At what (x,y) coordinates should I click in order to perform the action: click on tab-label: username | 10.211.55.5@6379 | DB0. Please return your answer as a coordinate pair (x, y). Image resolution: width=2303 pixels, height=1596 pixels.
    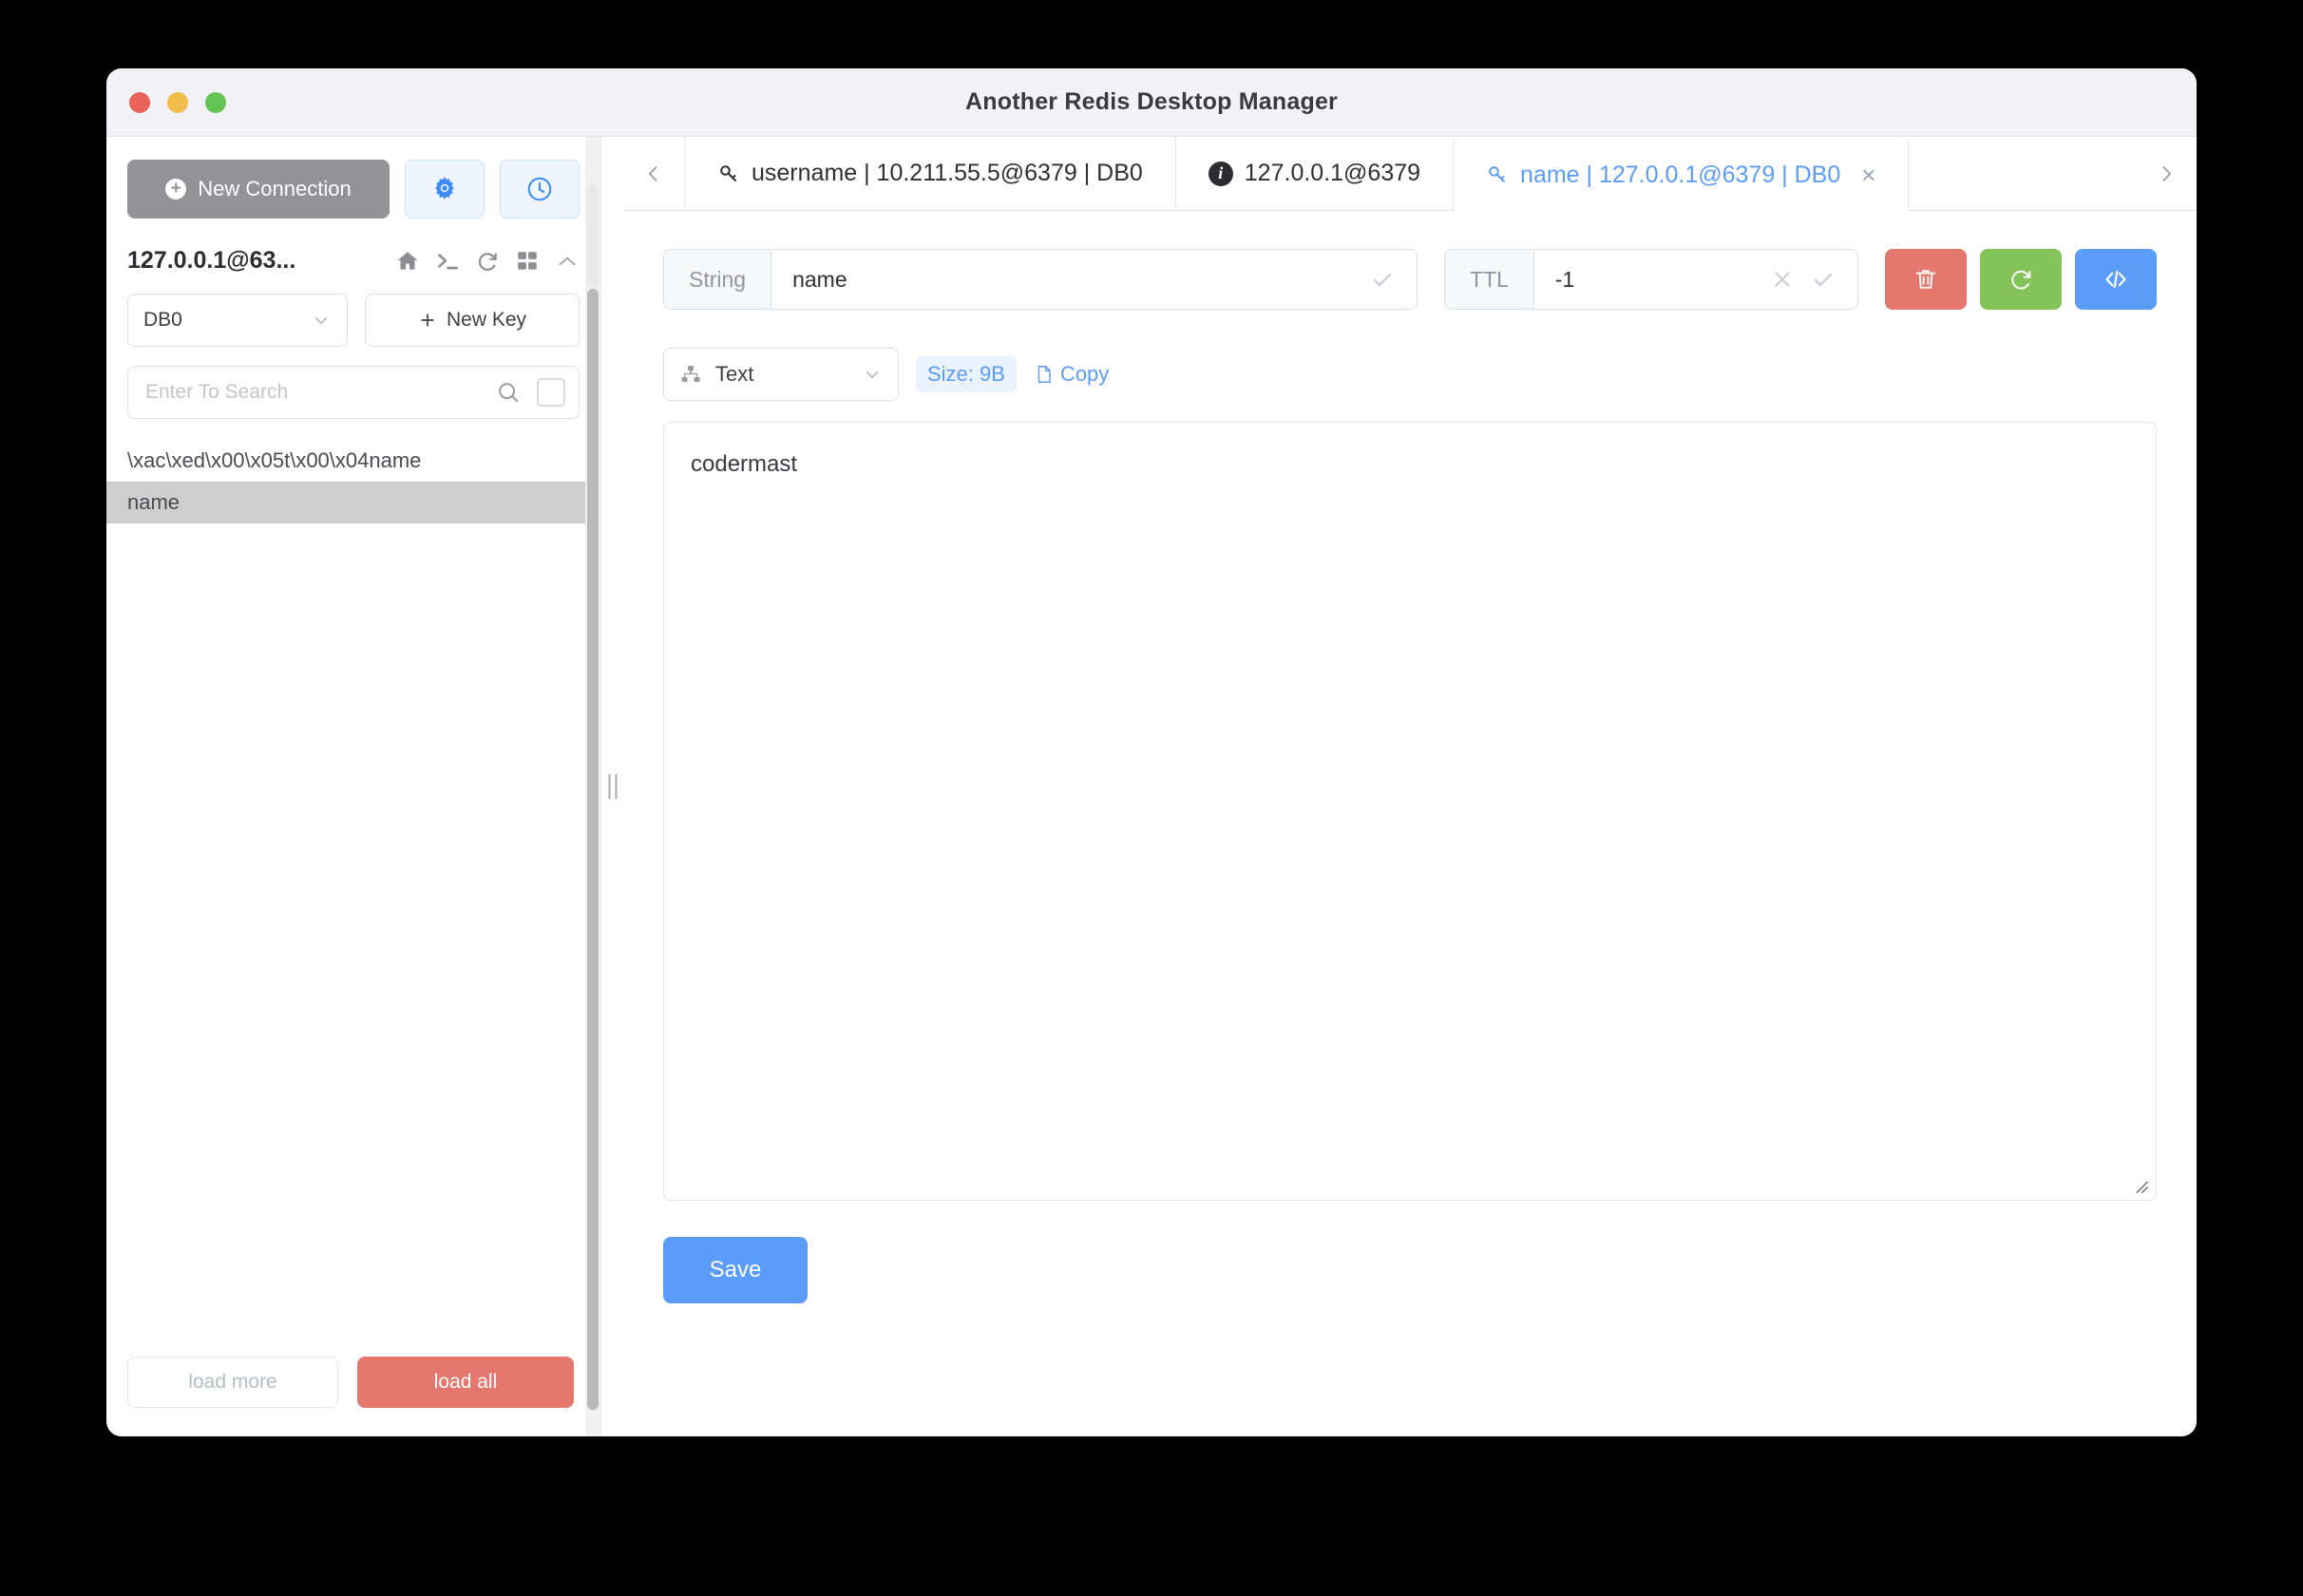
    Looking at the image, I should click on (947, 173).